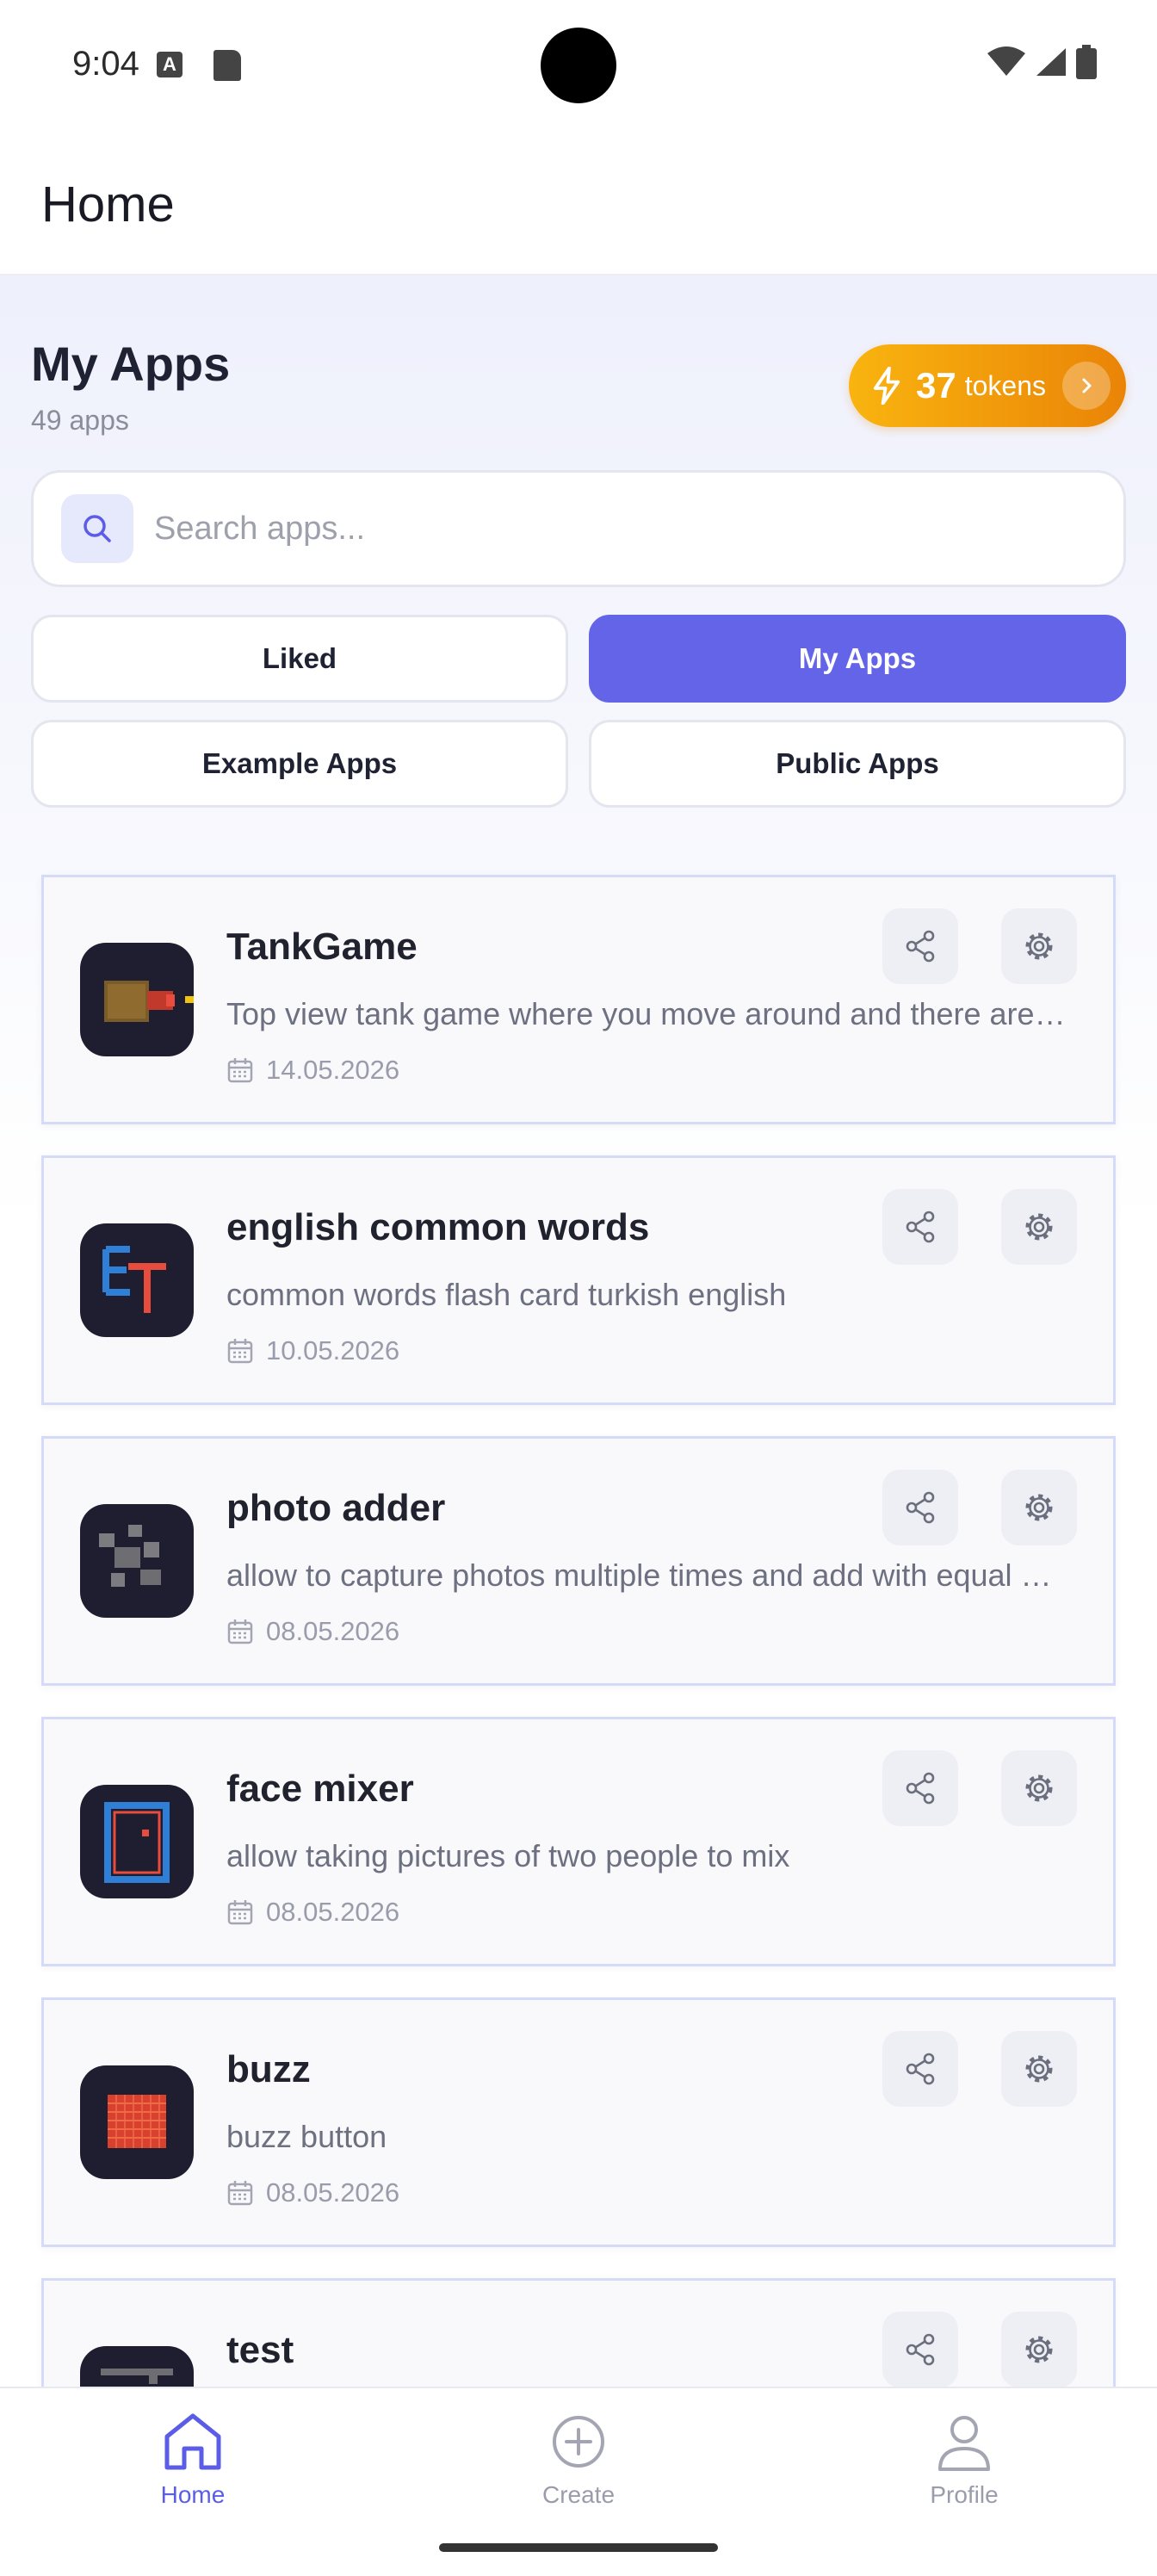 This screenshot has width=1157, height=2576. I want to click on app-date: 10.05.2026, so click(333, 1350).